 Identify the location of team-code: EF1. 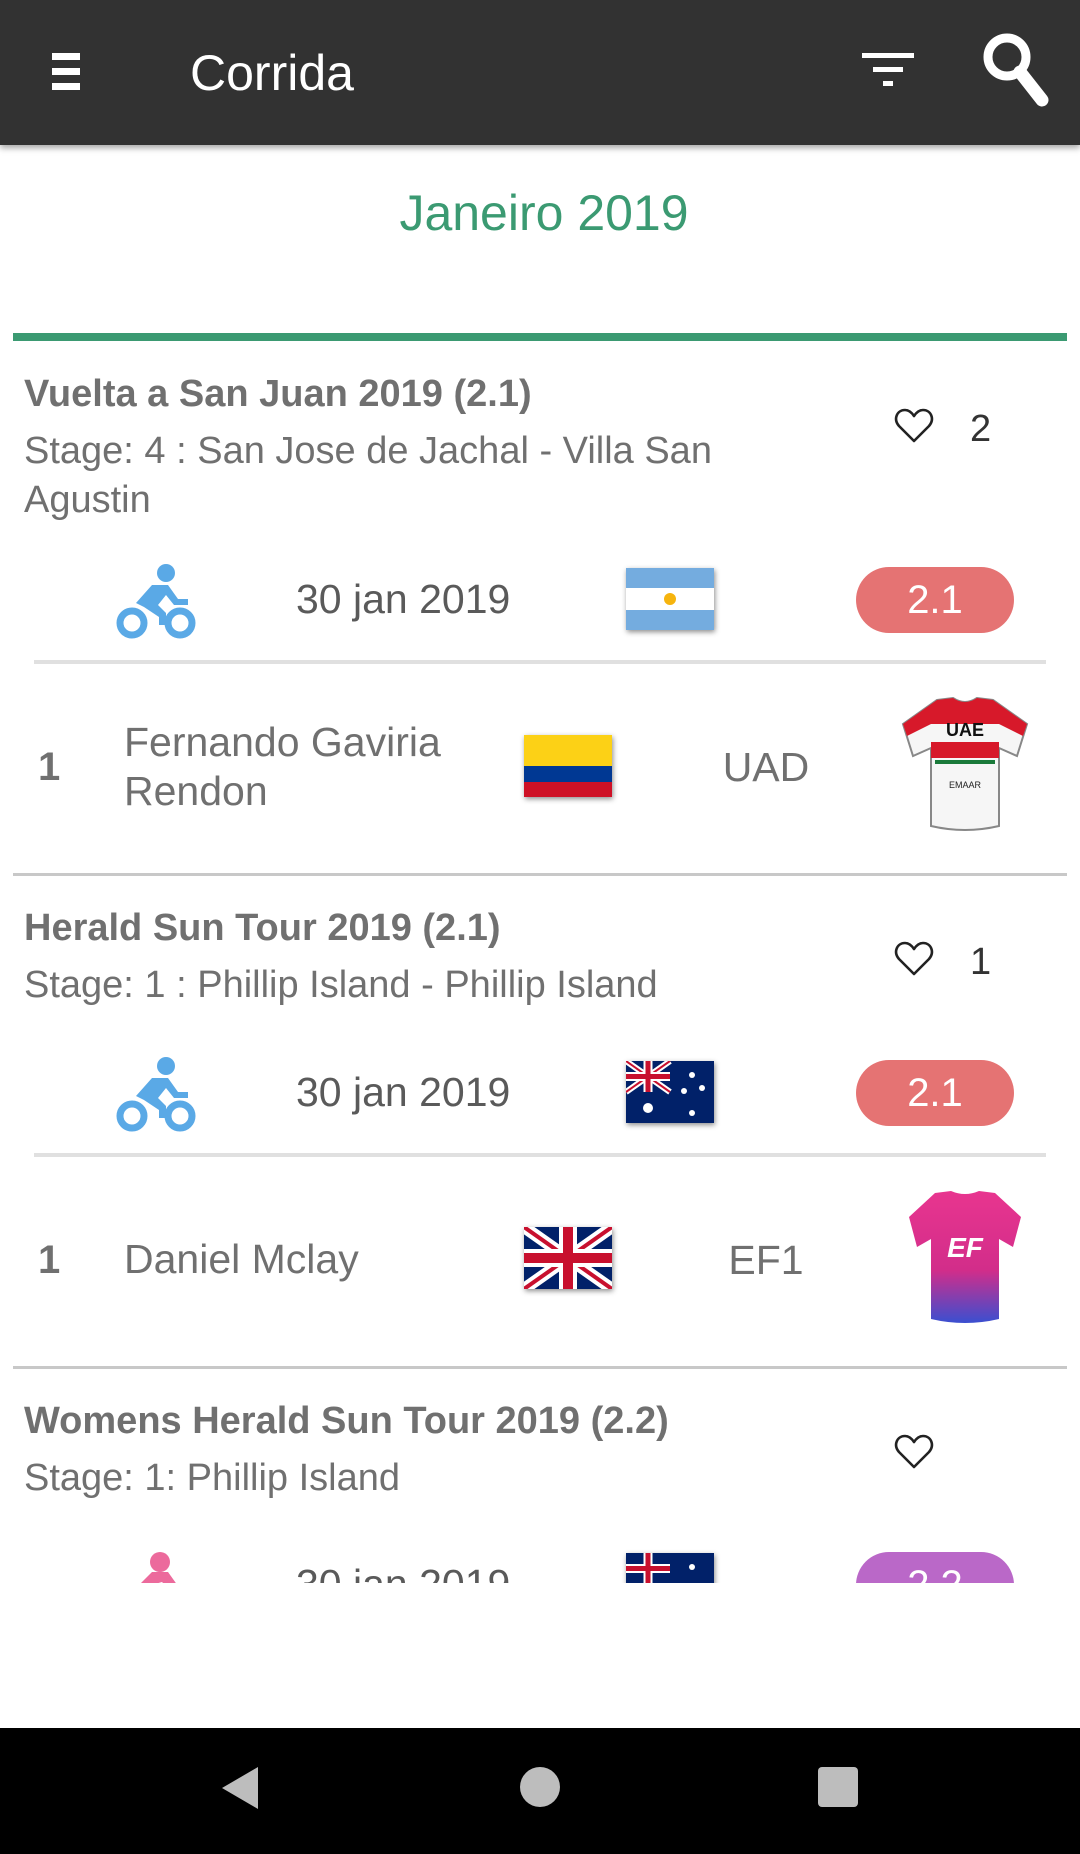
(766, 1260).